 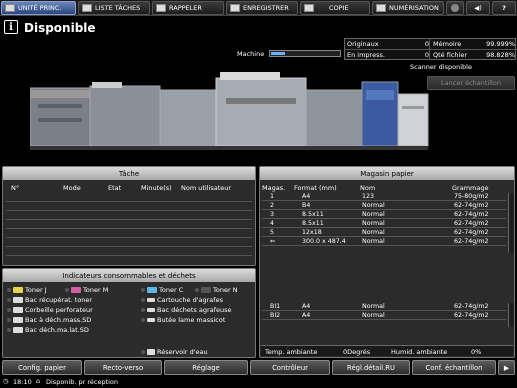 I want to click on main-unit-icon, so click(x=10, y=8).